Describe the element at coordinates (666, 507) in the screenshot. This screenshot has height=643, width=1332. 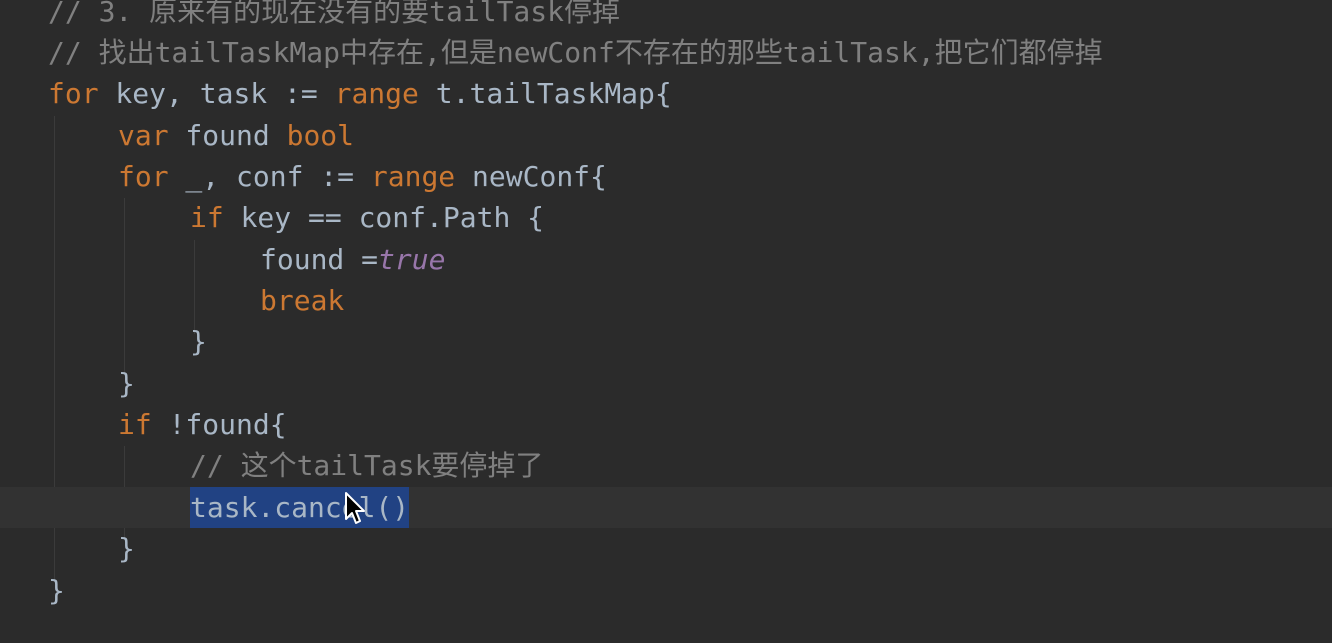
I see `code-line-13-current: task.cancel()` at that location.